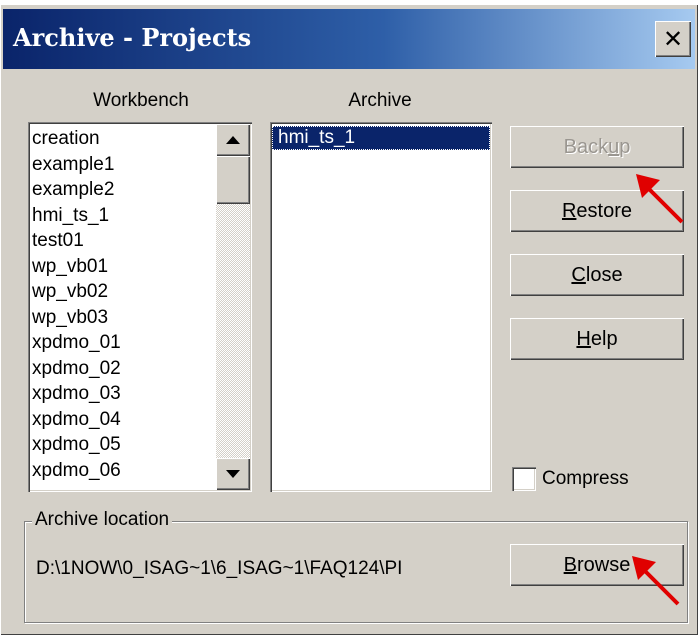 The height and width of the screenshot is (635, 700). I want to click on close-accelerator: C, so click(578, 274).